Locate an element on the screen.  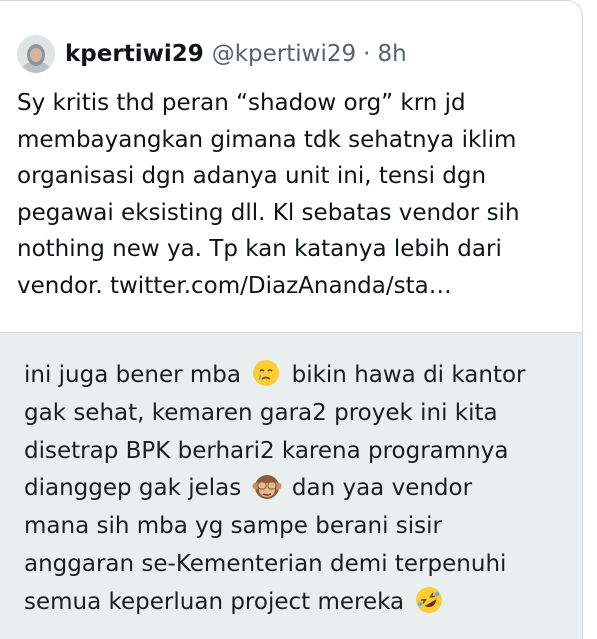
user-handle: @kpertiwi29 is located at coordinates (284, 54).